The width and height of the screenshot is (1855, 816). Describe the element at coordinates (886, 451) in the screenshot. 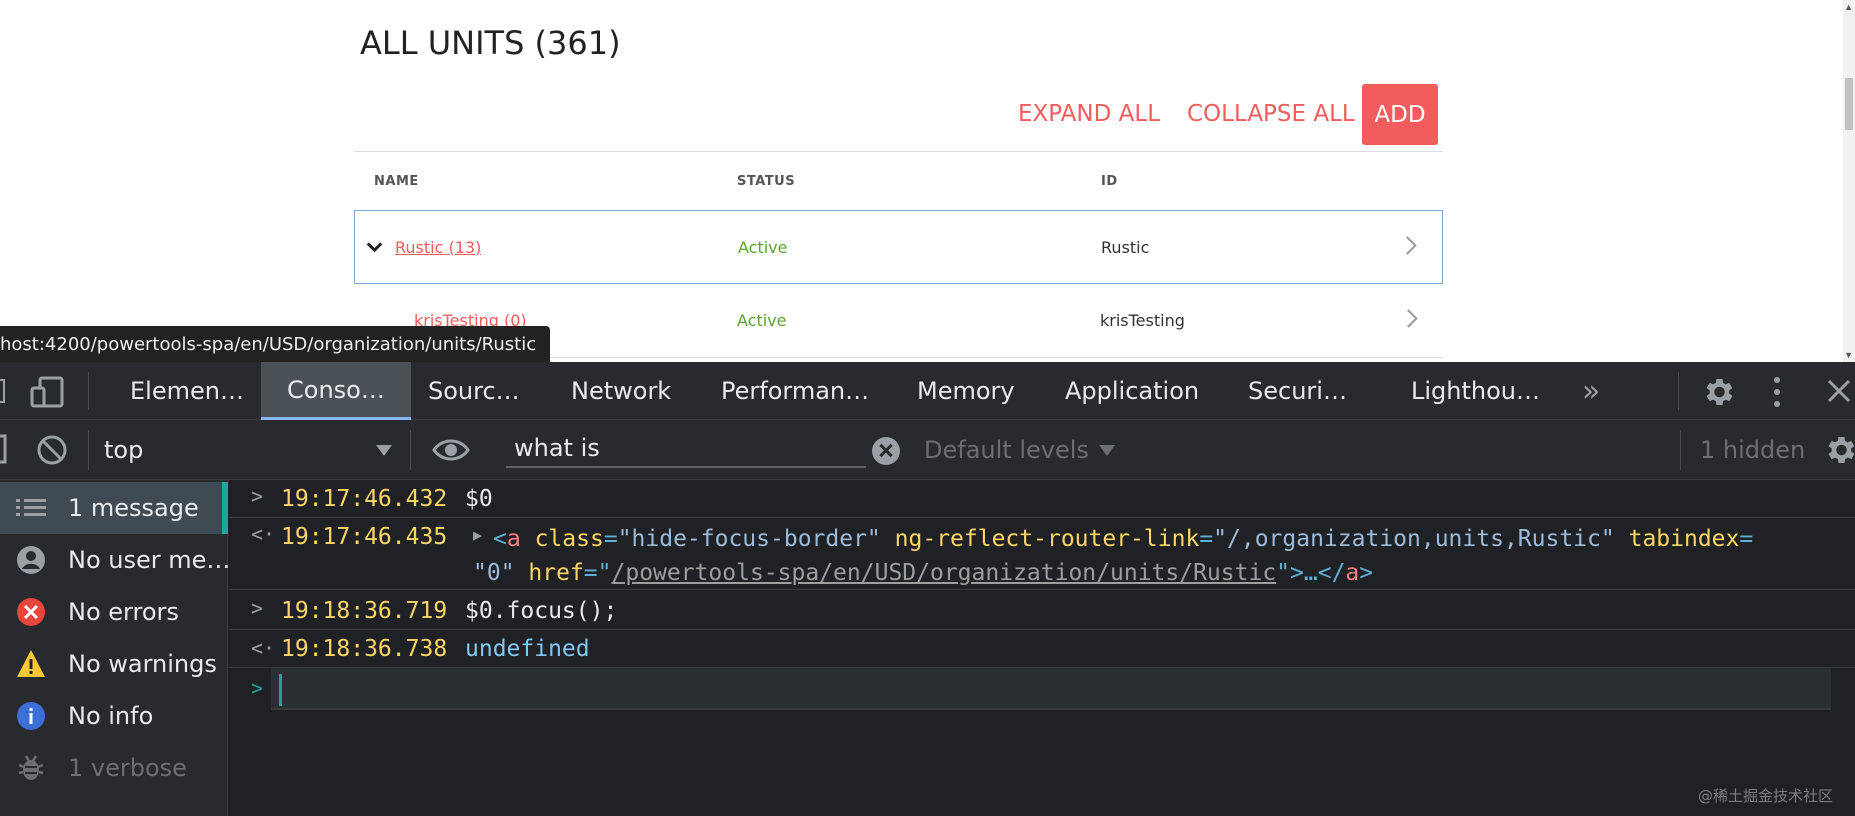

I see `clear-filter-icon` at that location.